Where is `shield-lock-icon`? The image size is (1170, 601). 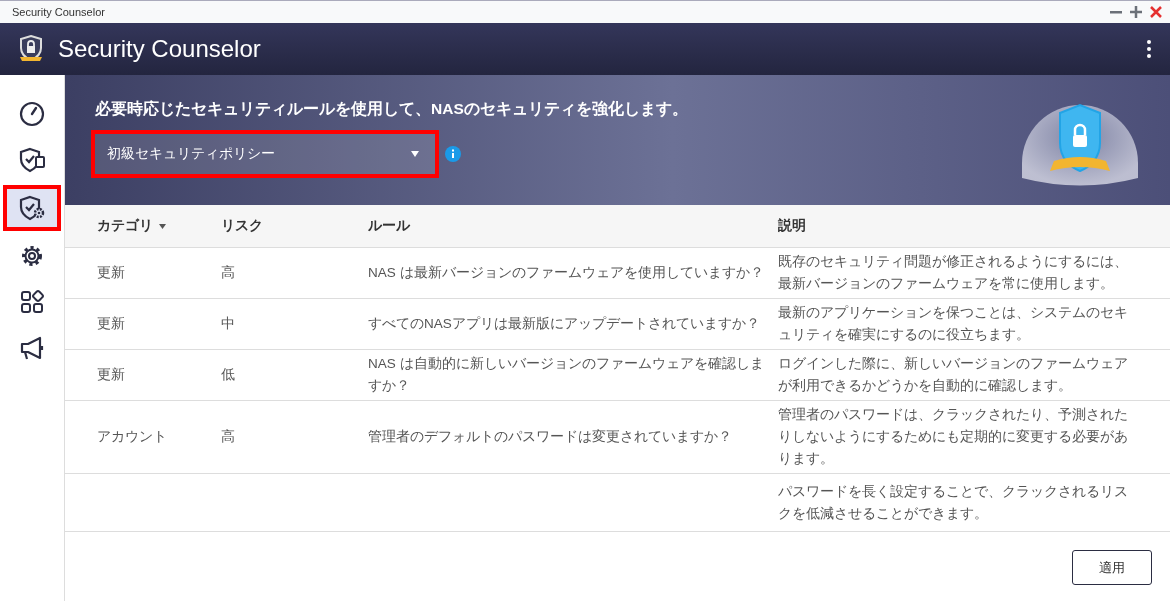
shield-lock-icon is located at coordinates (31, 49).